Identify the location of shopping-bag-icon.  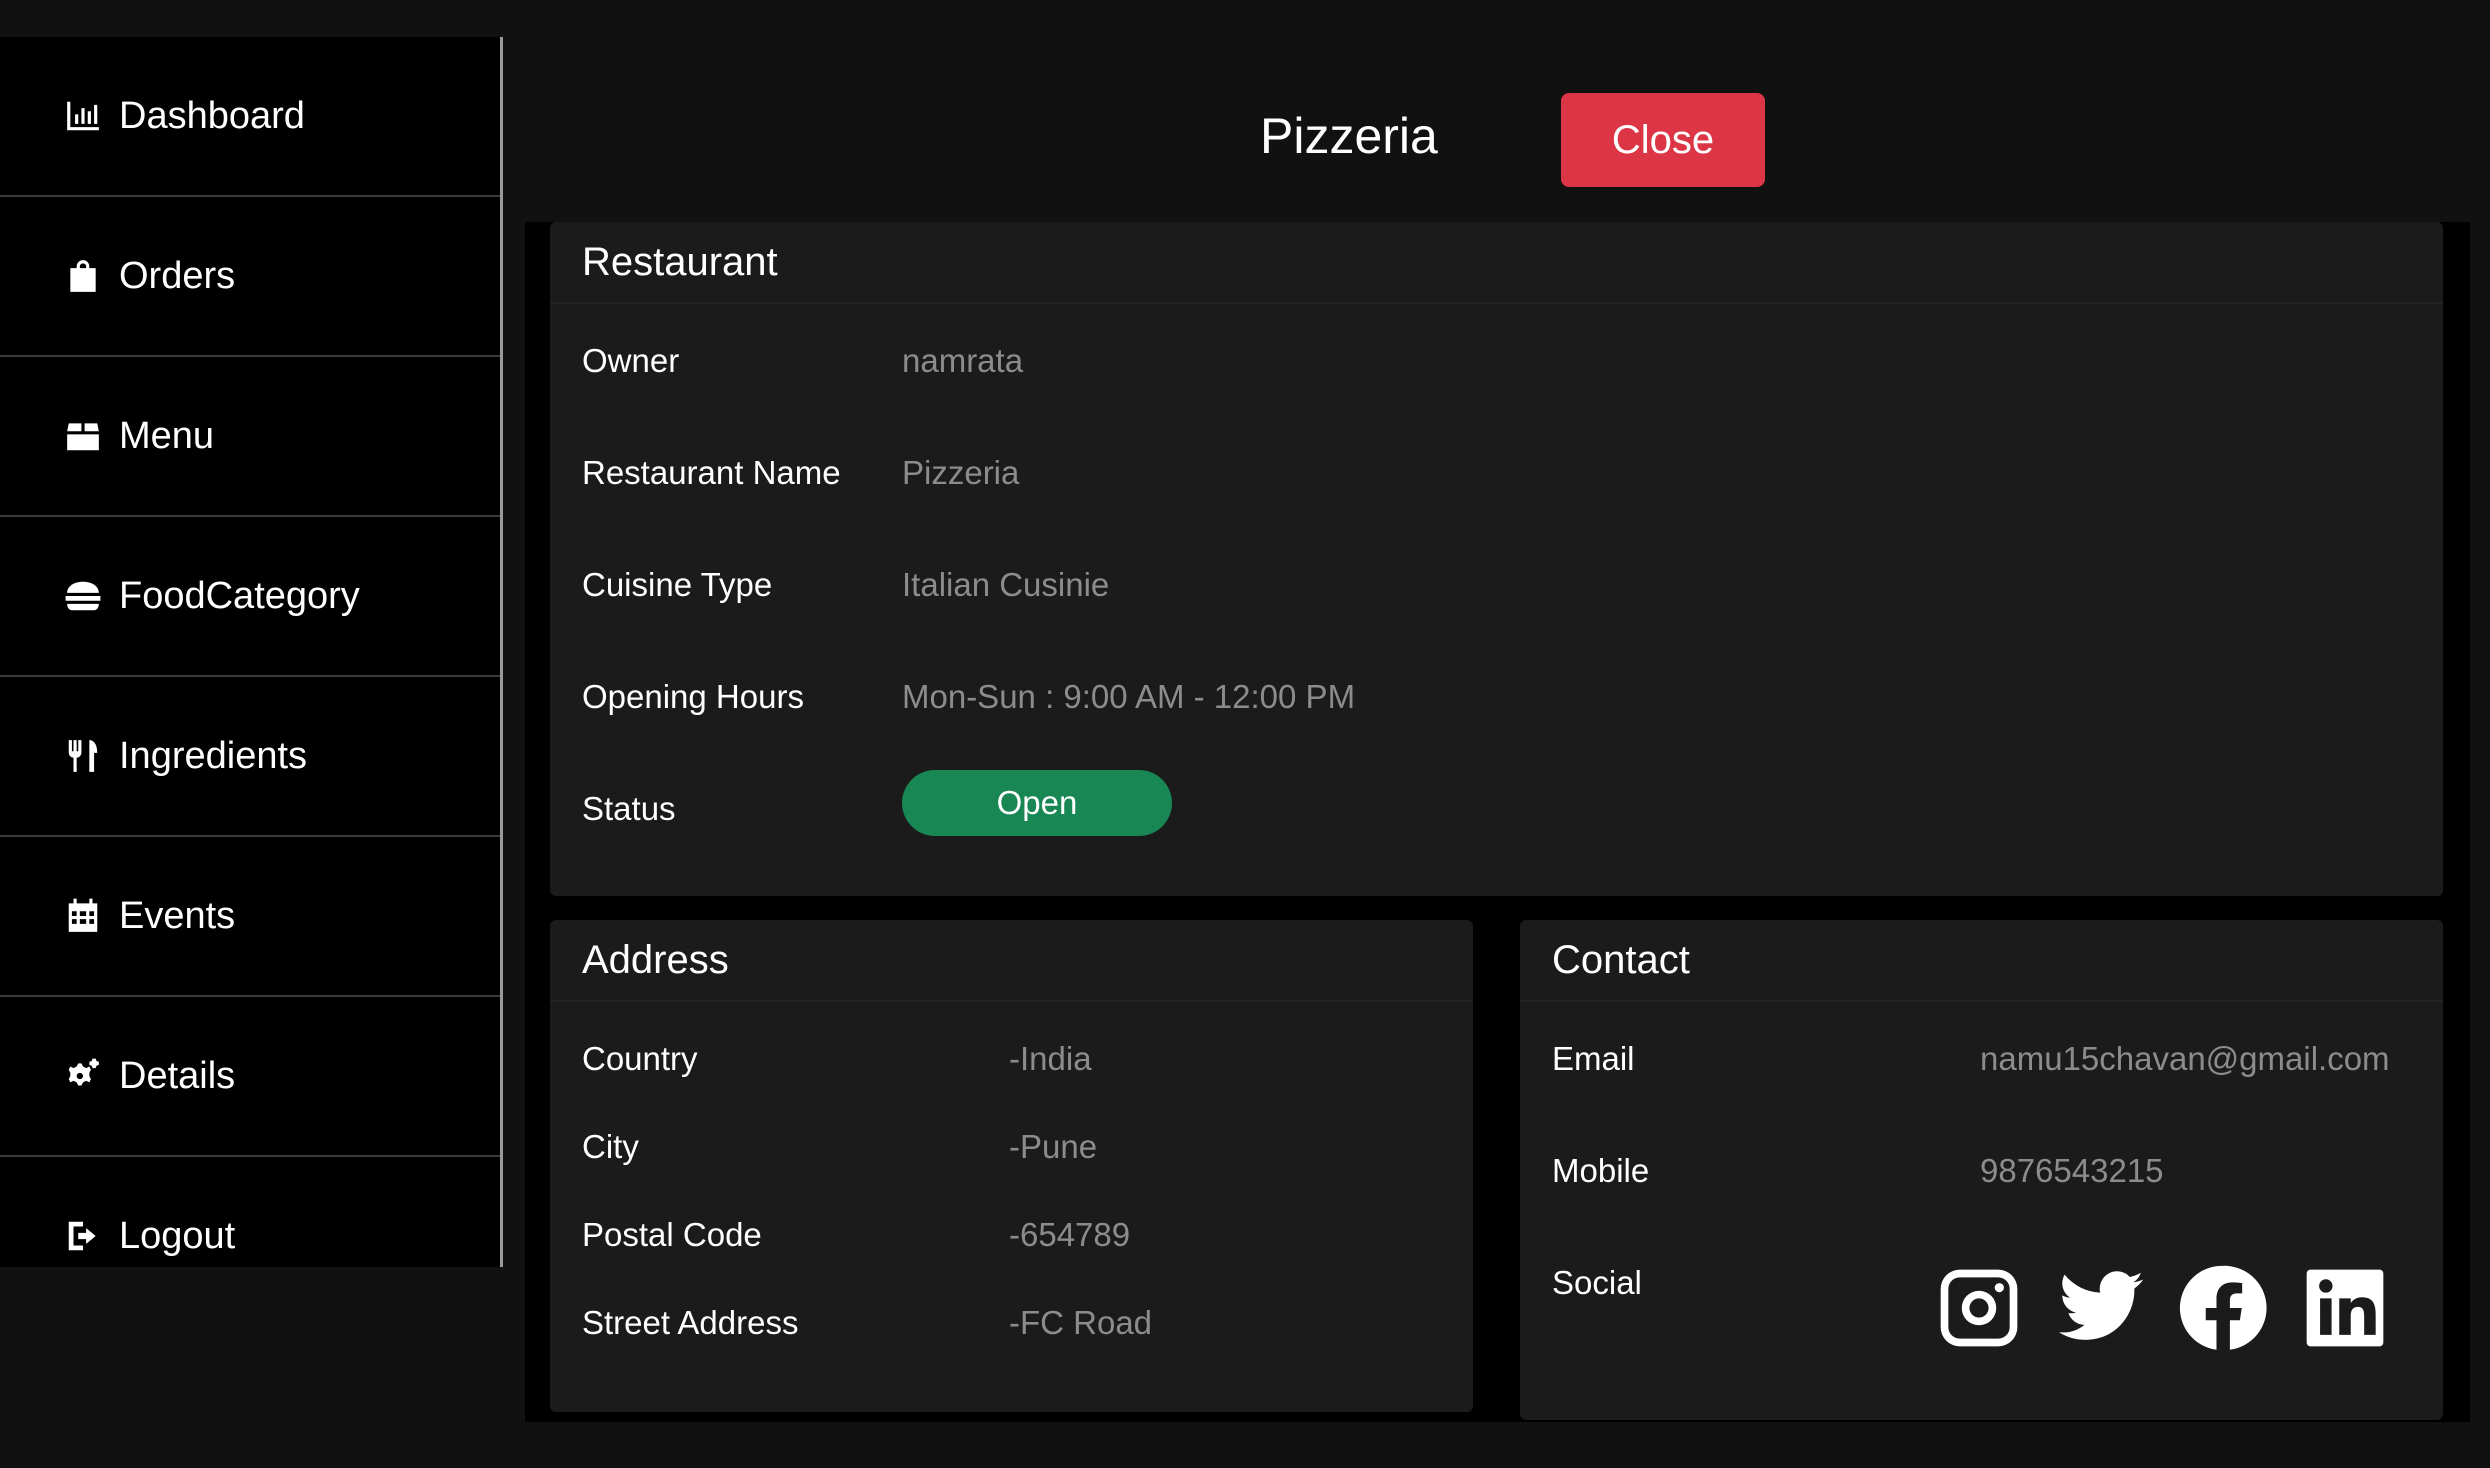
(83, 276).